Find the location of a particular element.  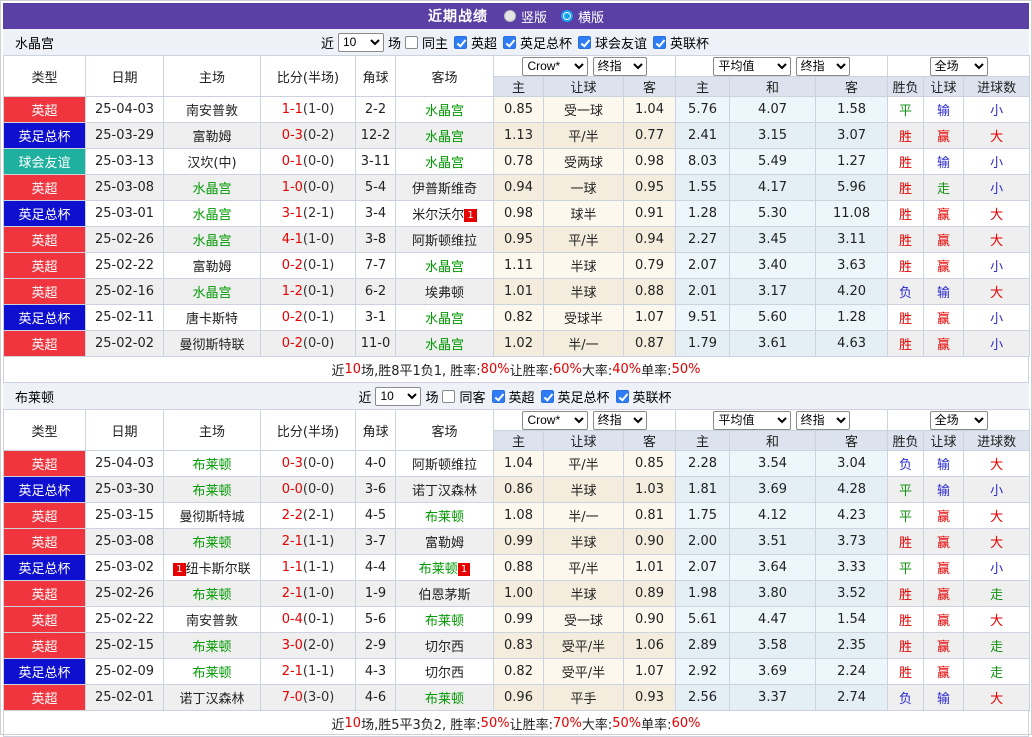

result-goals: 走 is located at coordinates (997, 671).